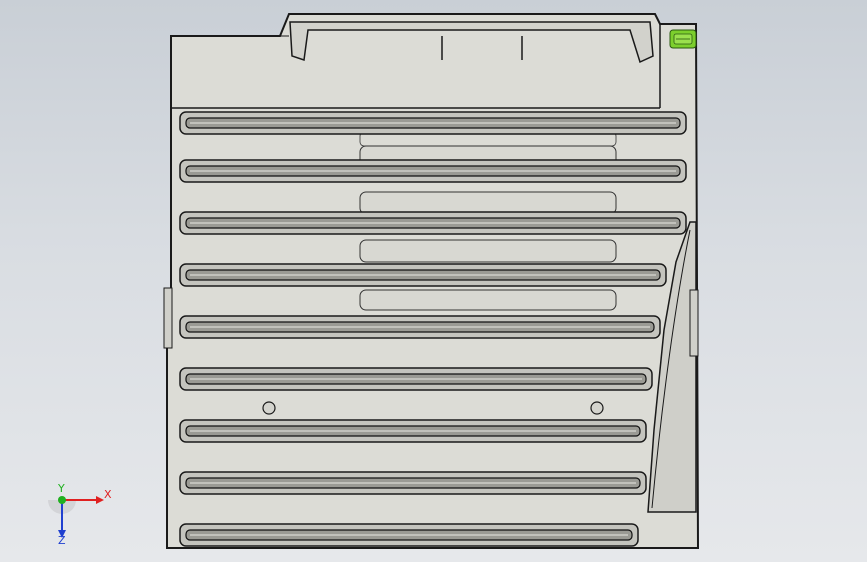 The image size is (867, 562). Describe the element at coordinates (62, 540) in the screenshot. I see `z-axis-label: Z` at that location.